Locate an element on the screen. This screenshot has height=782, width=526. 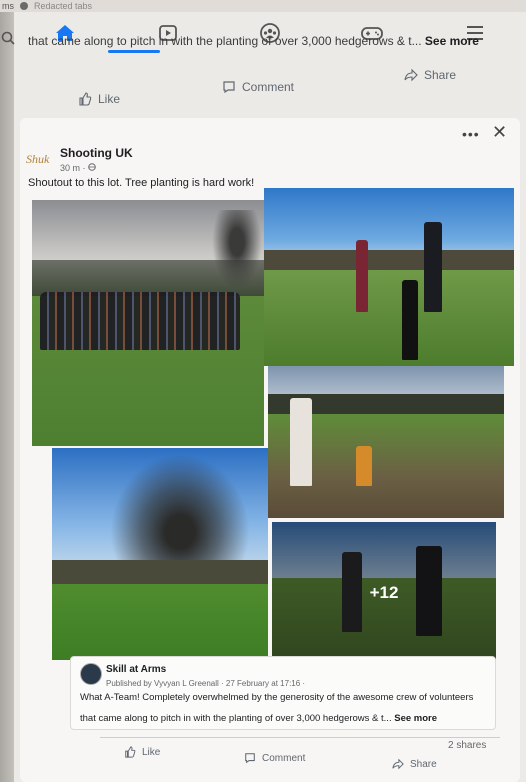
previous-comment-label: Comment is located at coordinates (268, 87).